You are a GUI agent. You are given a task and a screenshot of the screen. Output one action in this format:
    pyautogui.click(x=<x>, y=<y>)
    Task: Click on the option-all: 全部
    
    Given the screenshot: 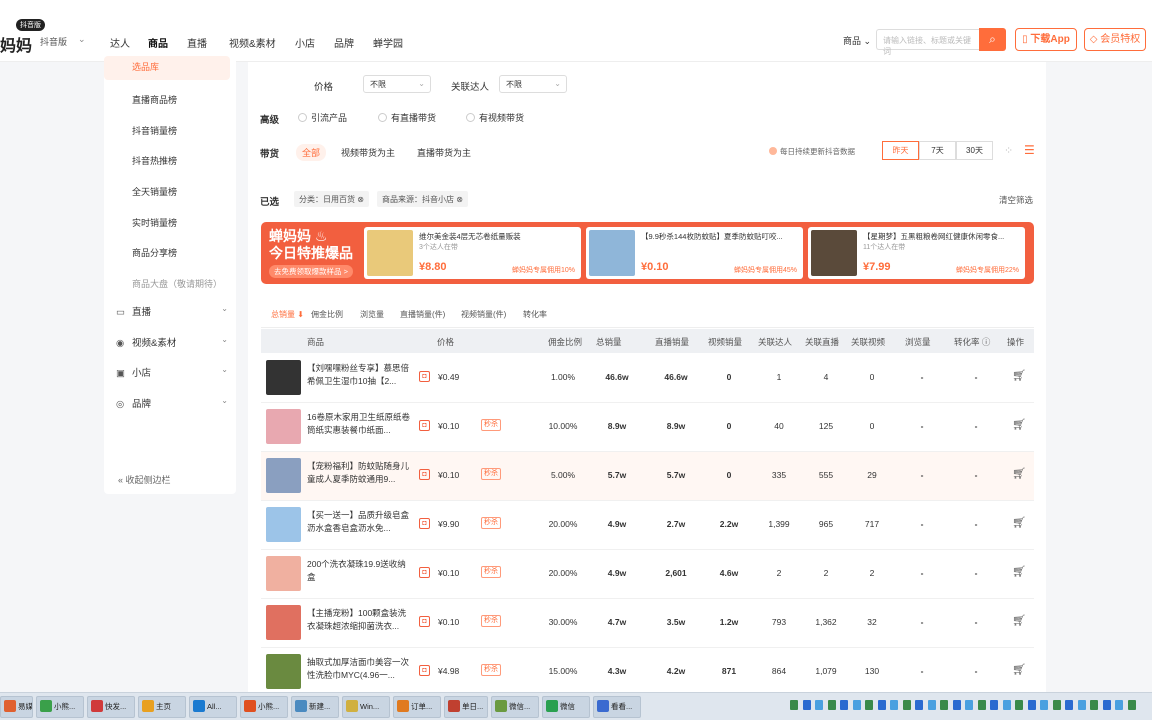 What is the action you would take?
    pyautogui.click(x=311, y=152)
    